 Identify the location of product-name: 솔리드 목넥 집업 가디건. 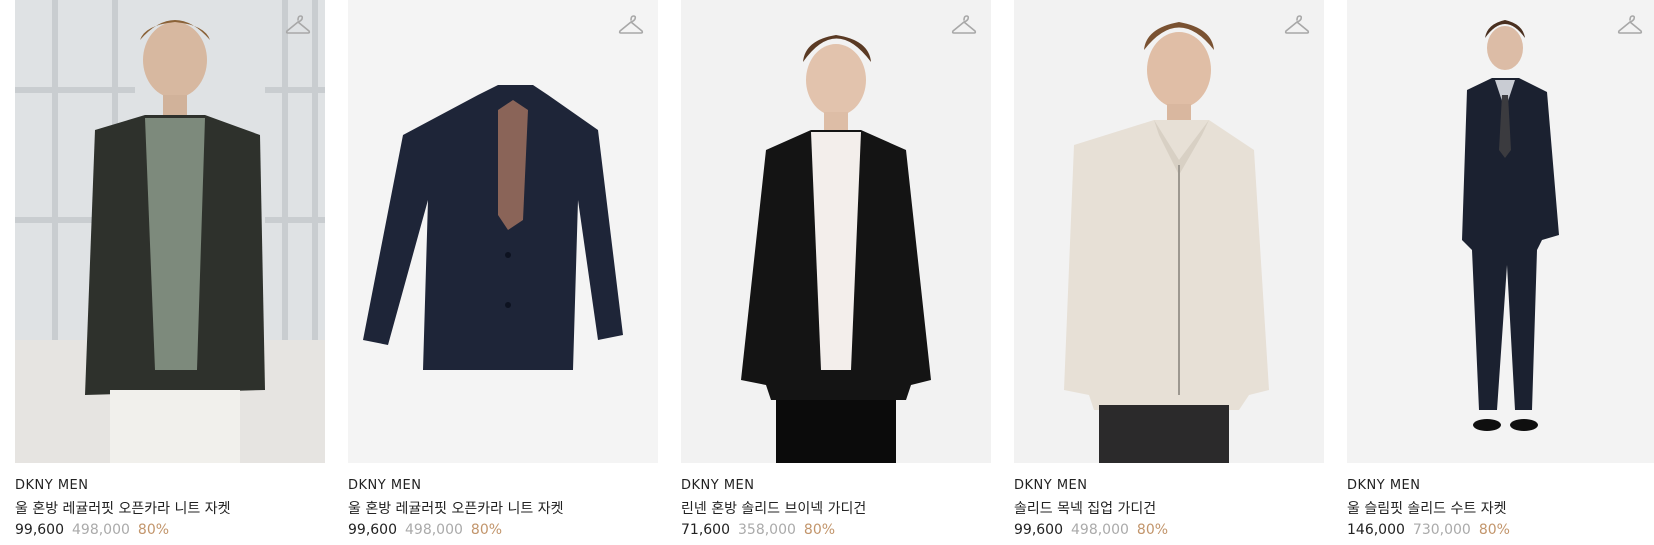
(1085, 508).